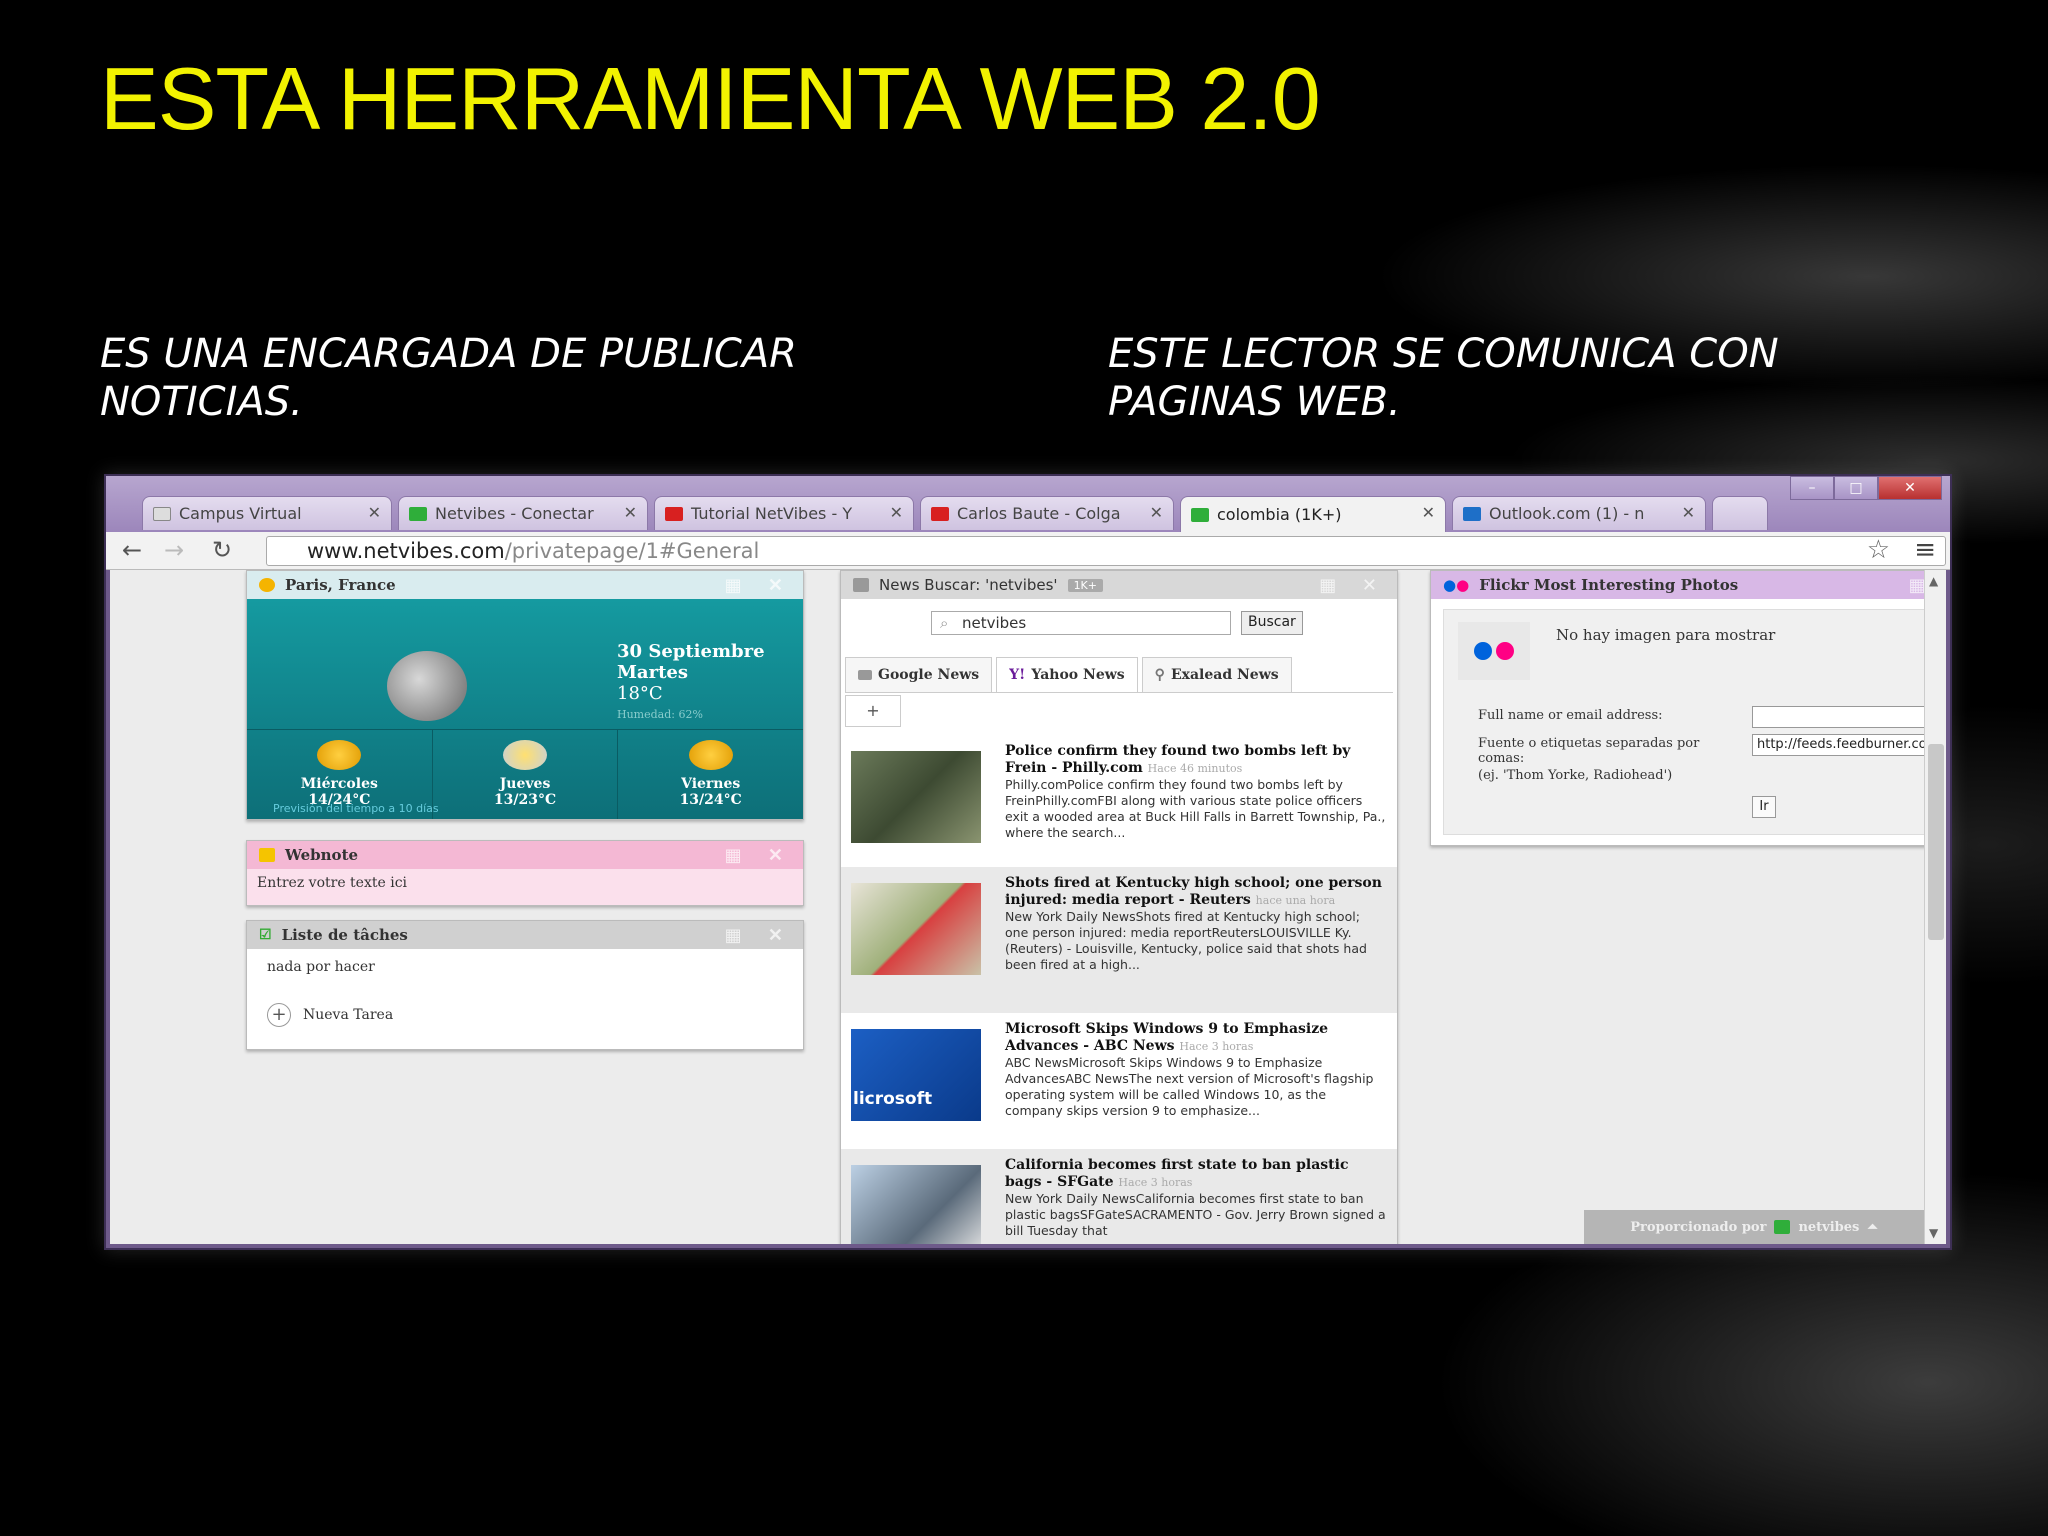  What do you see at coordinates (1925, 550) in the screenshot?
I see `menu-icon: ≡` at bounding box center [1925, 550].